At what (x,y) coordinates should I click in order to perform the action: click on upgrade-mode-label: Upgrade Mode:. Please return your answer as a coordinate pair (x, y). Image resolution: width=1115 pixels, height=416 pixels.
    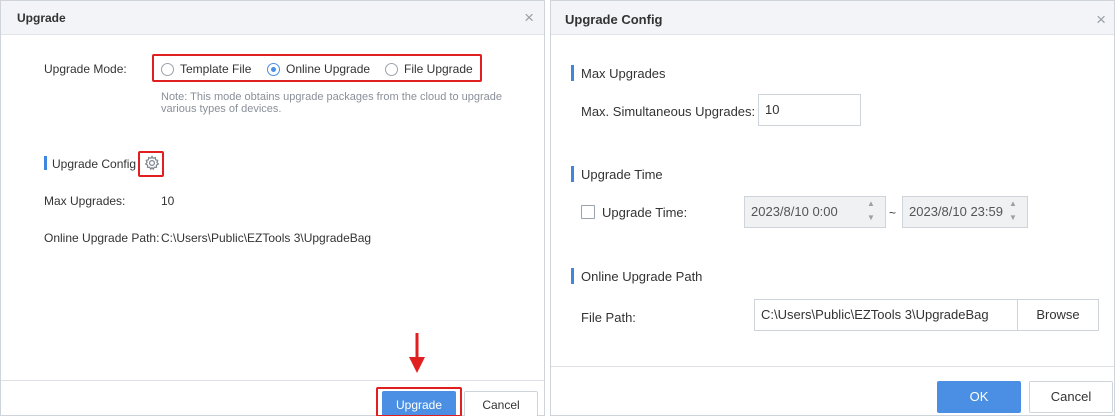
    Looking at the image, I should click on (85, 69).